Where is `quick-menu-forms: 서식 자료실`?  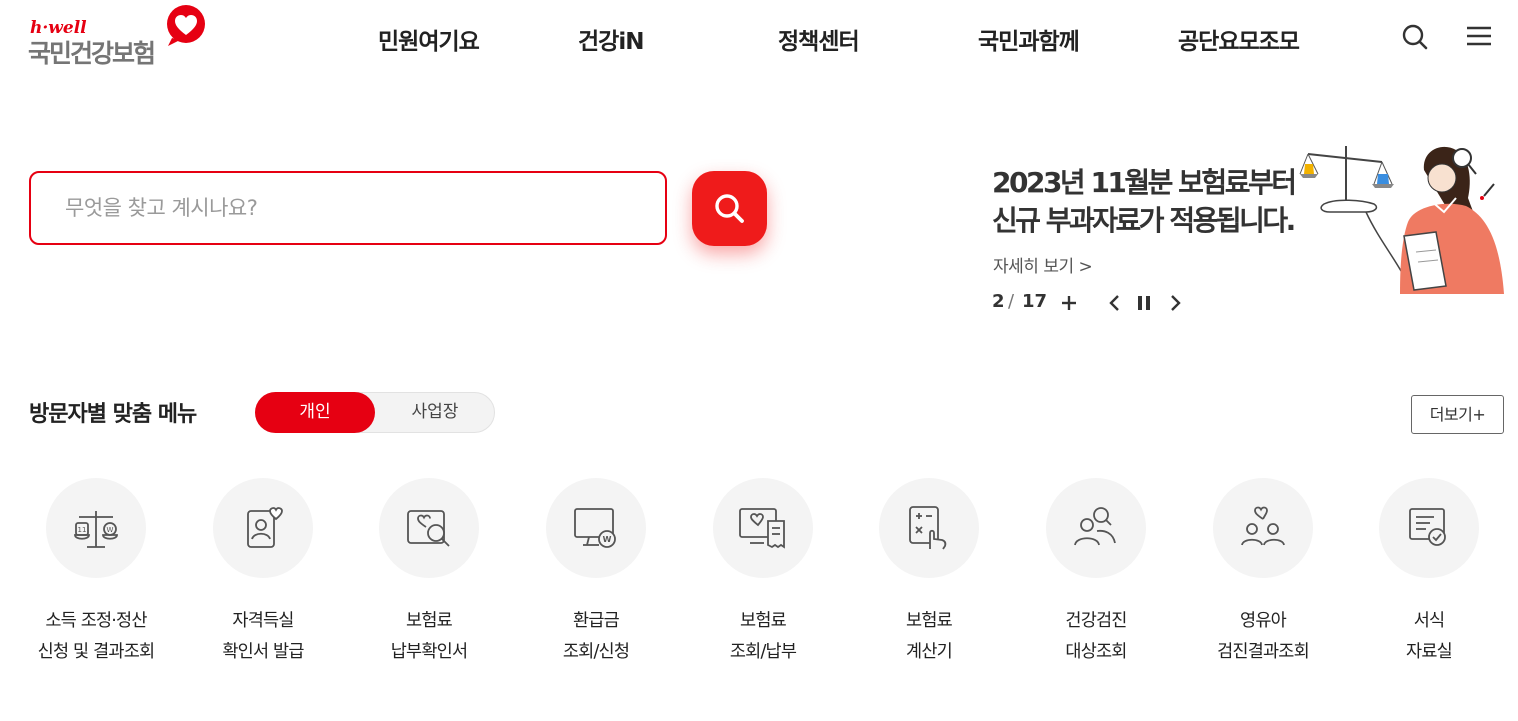
quick-menu-forms: 서식 자료실 is located at coordinates (1429, 578).